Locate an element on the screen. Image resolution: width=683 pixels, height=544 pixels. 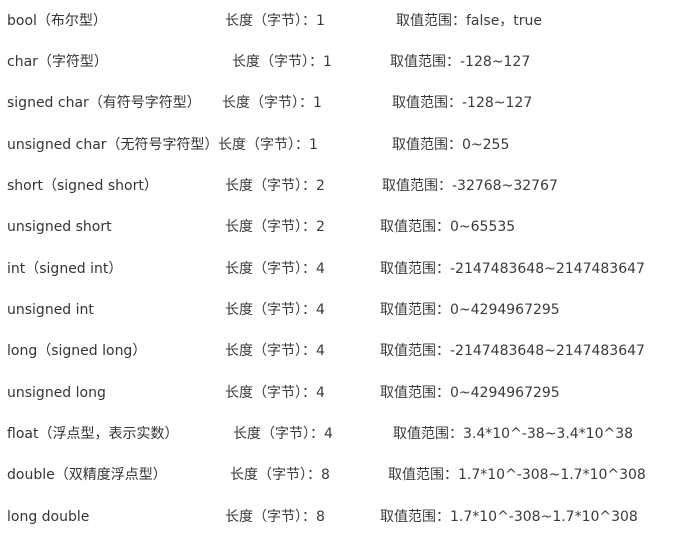
type-row: bool（布尔型） 长度（字节）：1 取值范围：false，true is located at coordinates (341, 21).